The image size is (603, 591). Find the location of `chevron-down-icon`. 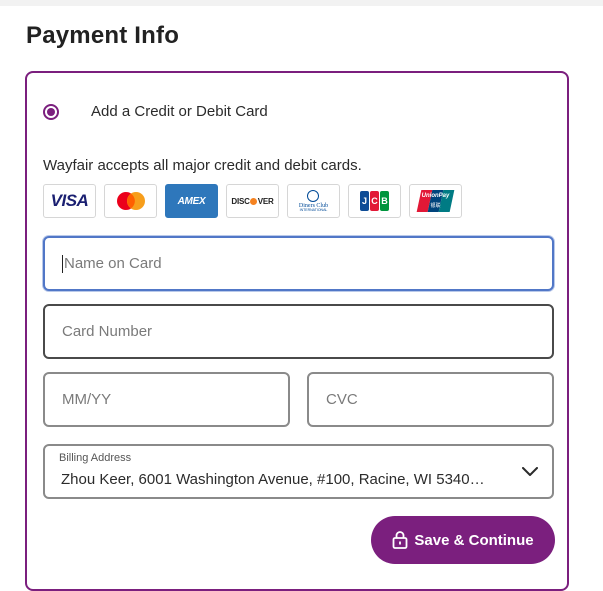

chevron-down-icon is located at coordinates (530, 473).